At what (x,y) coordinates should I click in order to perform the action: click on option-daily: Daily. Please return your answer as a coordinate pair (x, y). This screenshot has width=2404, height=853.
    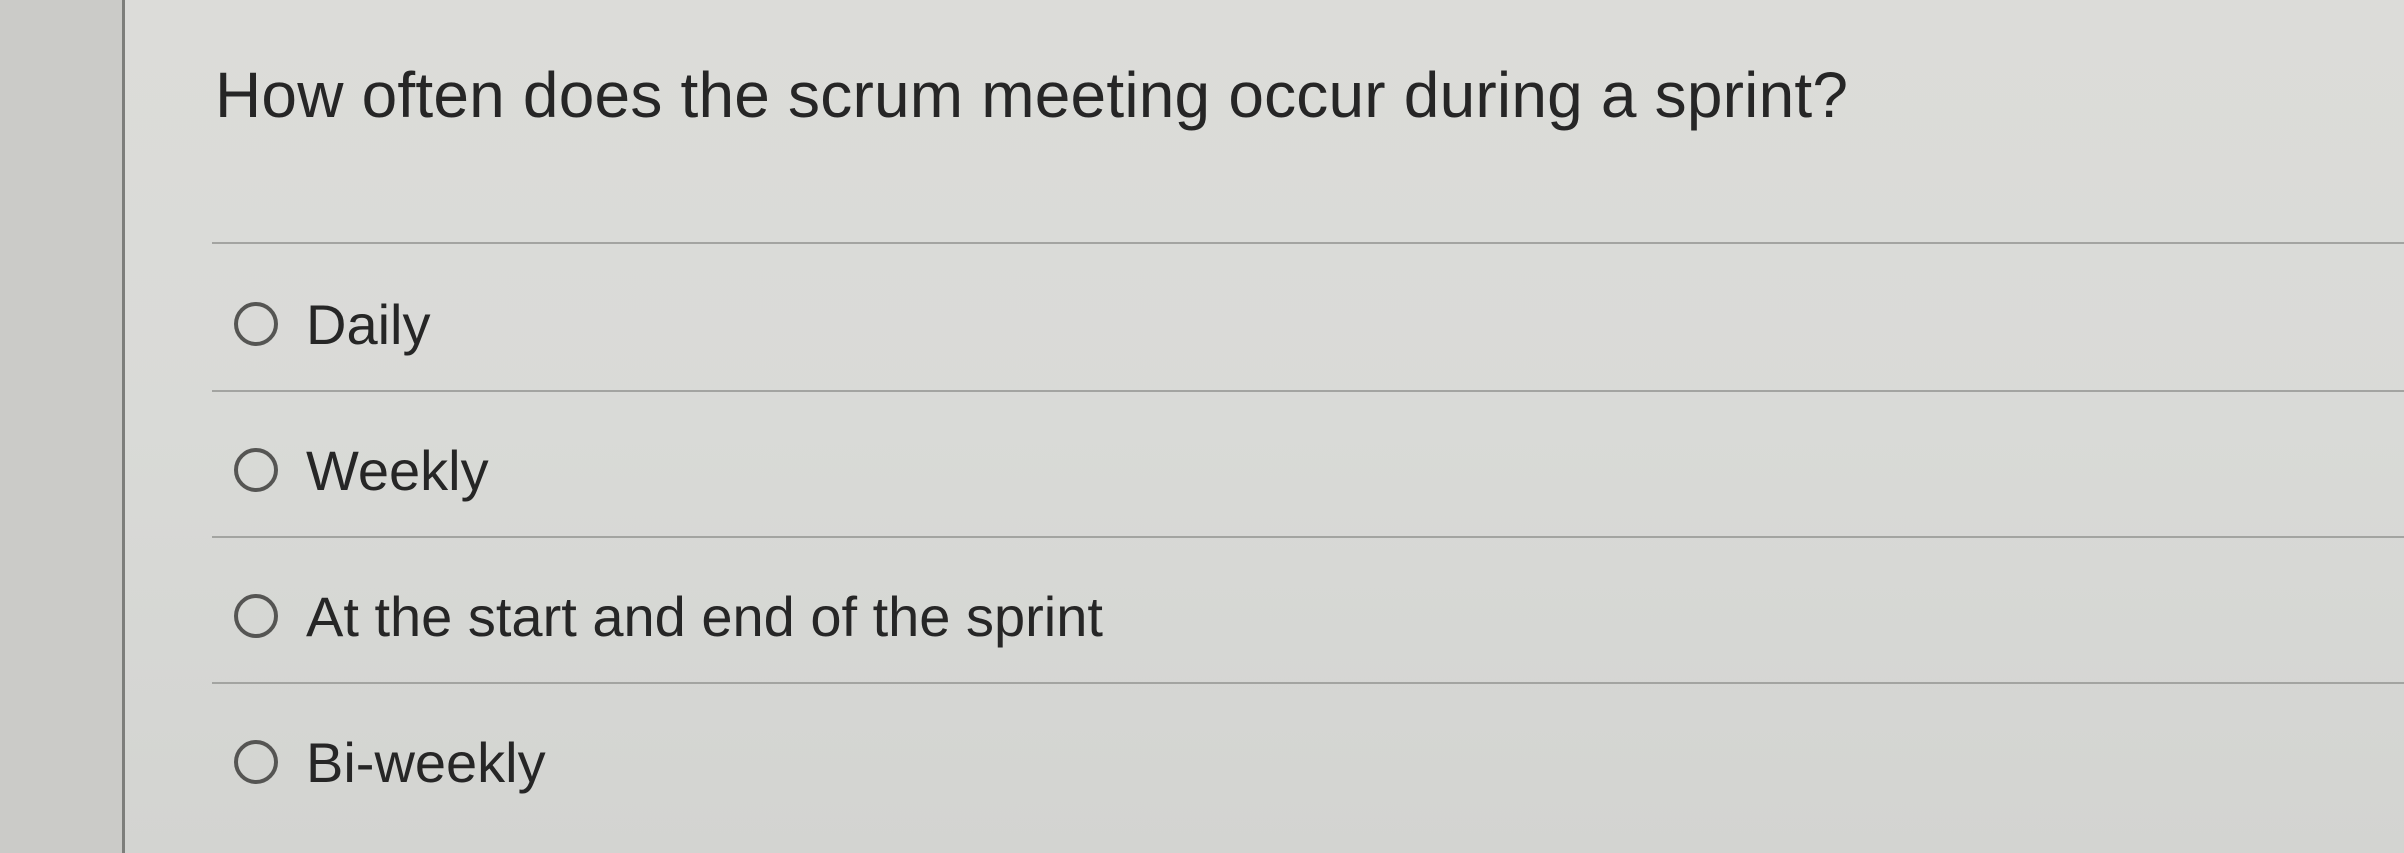
    Looking at the image, I should click on (1012, 324).